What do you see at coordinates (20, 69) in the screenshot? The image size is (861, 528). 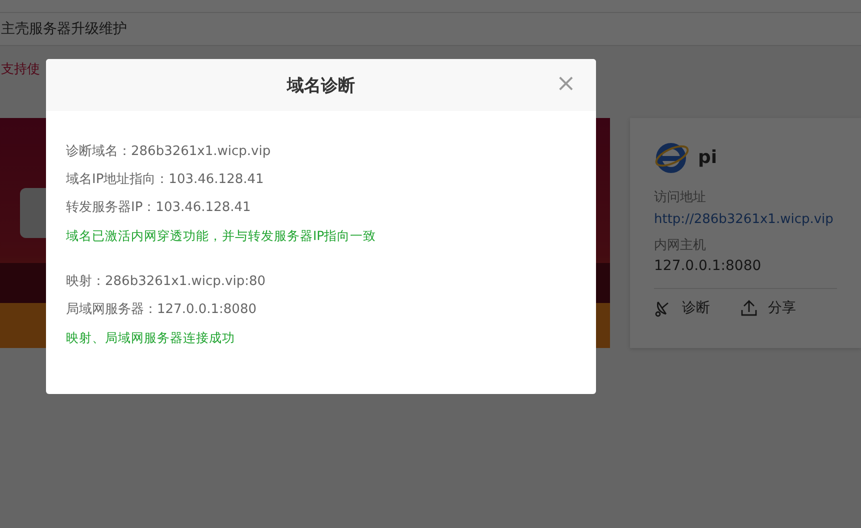 I see `tip-text: 支持使` at bounding box center [20, 69].